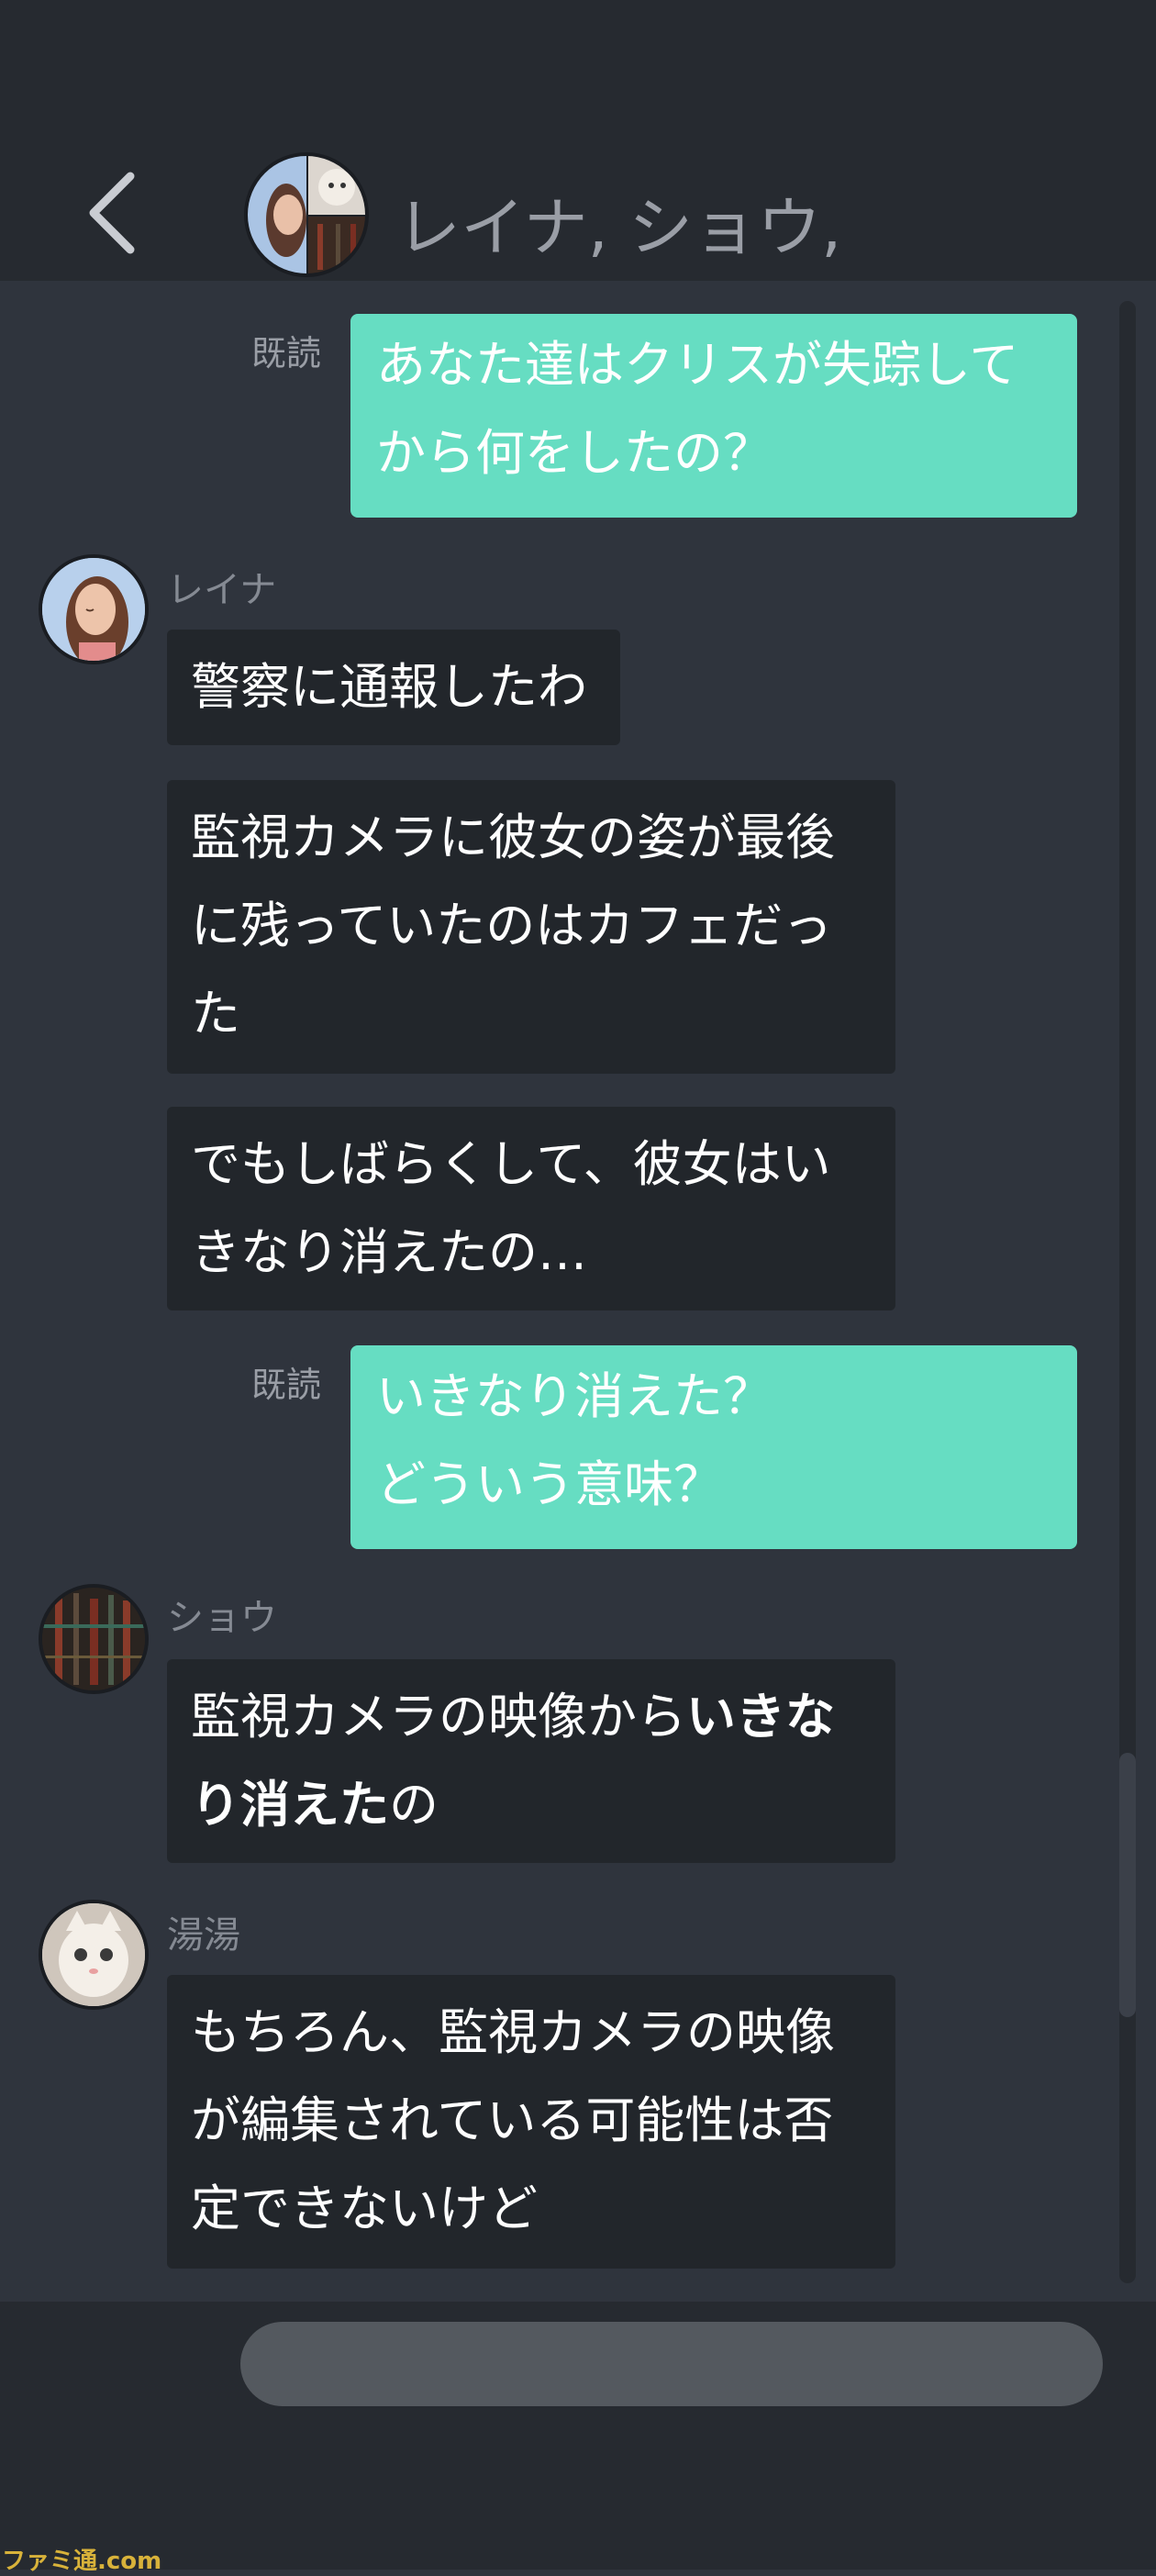 This screenshot has height=2576, width=1156. I want to click on incoming-message: 監視カメラに彼女の姿が最後 に残っていたのはカフェだっ た, so click(531, 927).